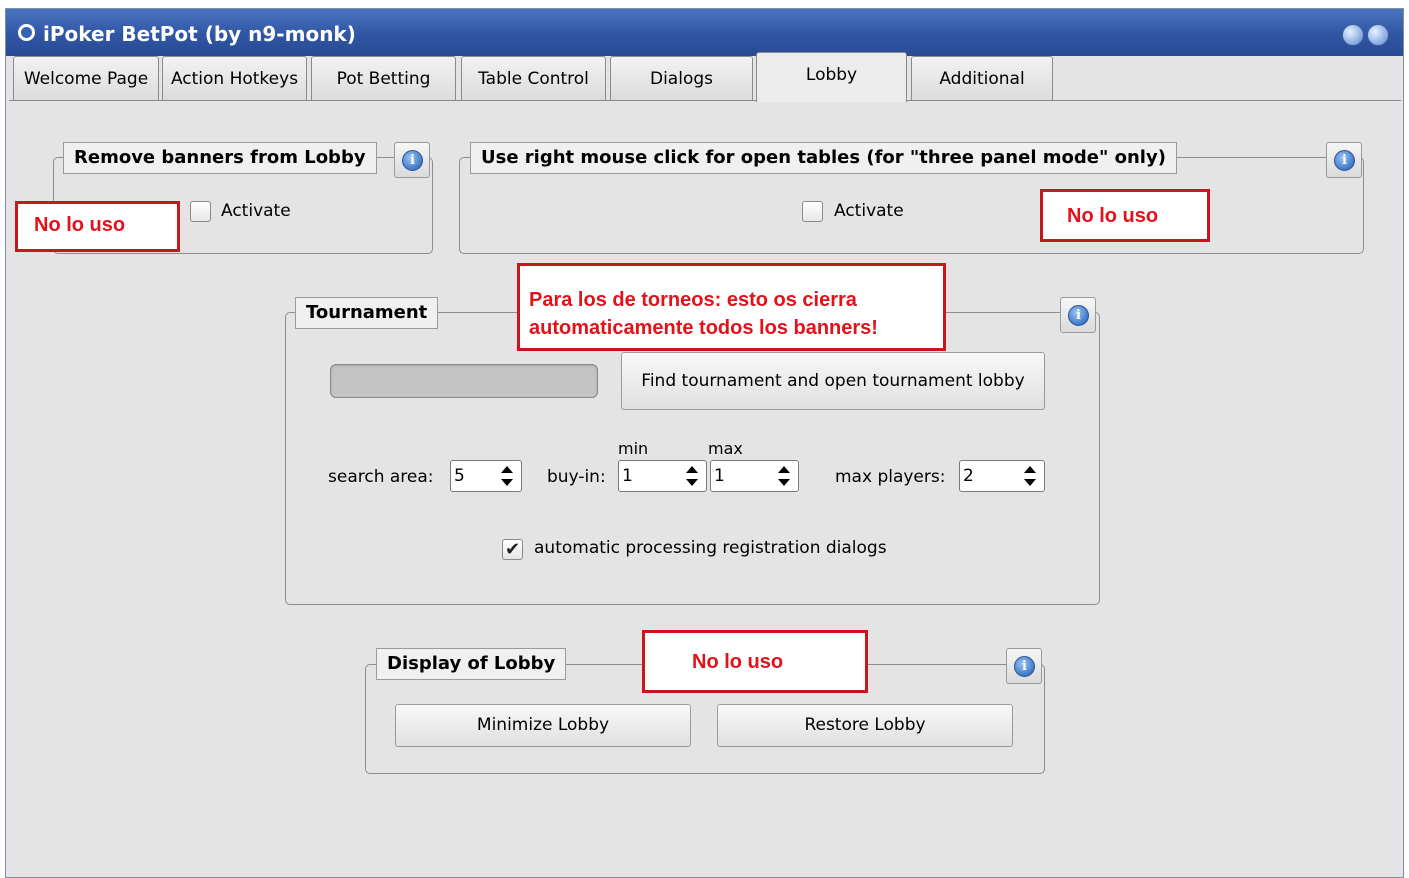 This screenshot has height=878, width=1409. What do you see at coordinates (865, 725) in the screenshot?
I see `restore-lobby-button: Restore Lobby` at bounding box center [865, 725].